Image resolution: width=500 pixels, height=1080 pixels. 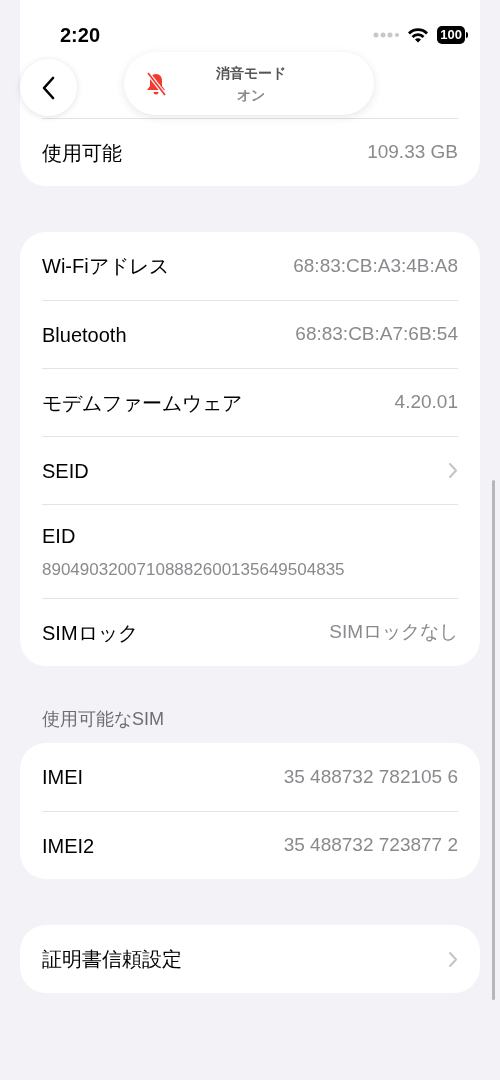 What do you see at coordinates (65, 471) in the screenshot?
I see `row-label: SEID` at bounding box center [65, 471].